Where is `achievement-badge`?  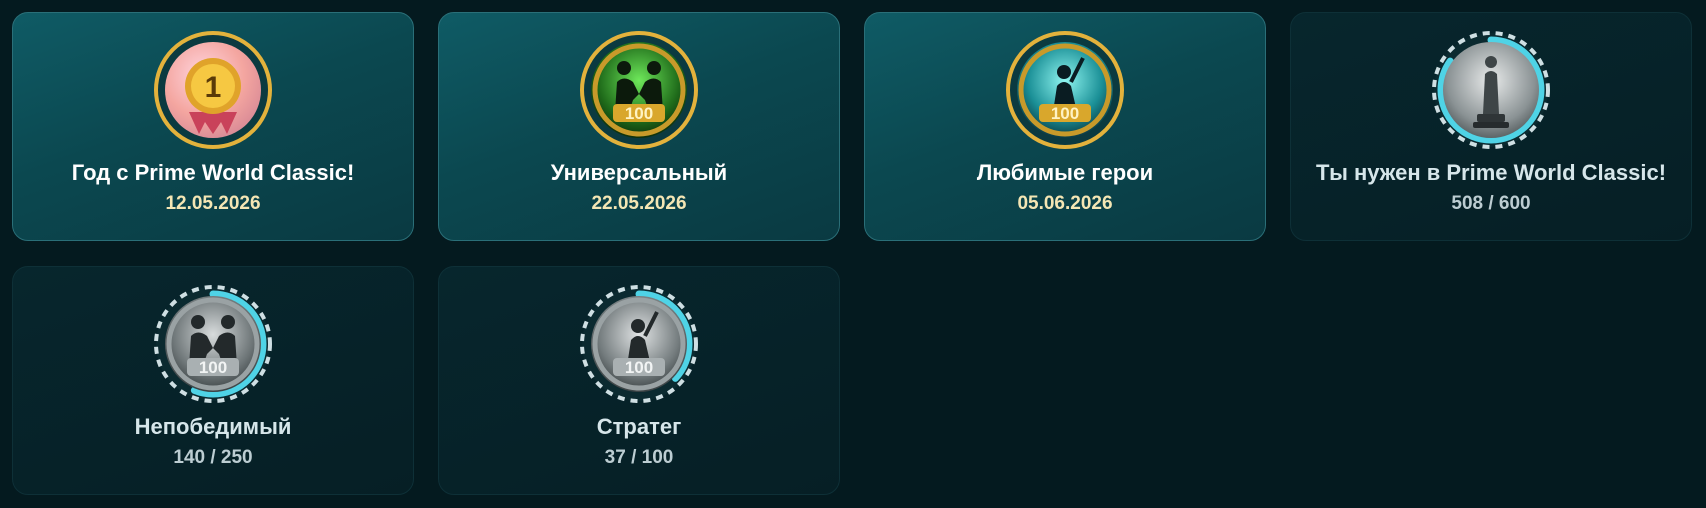
achievement-badge is located at coordinates (1491, 90).